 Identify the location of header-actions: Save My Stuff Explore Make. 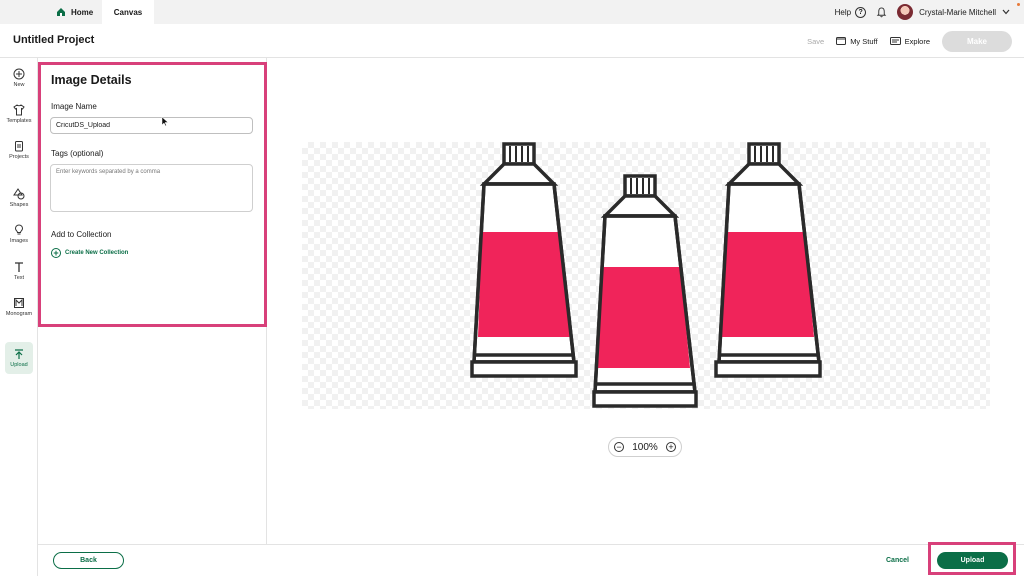
(909, 41).